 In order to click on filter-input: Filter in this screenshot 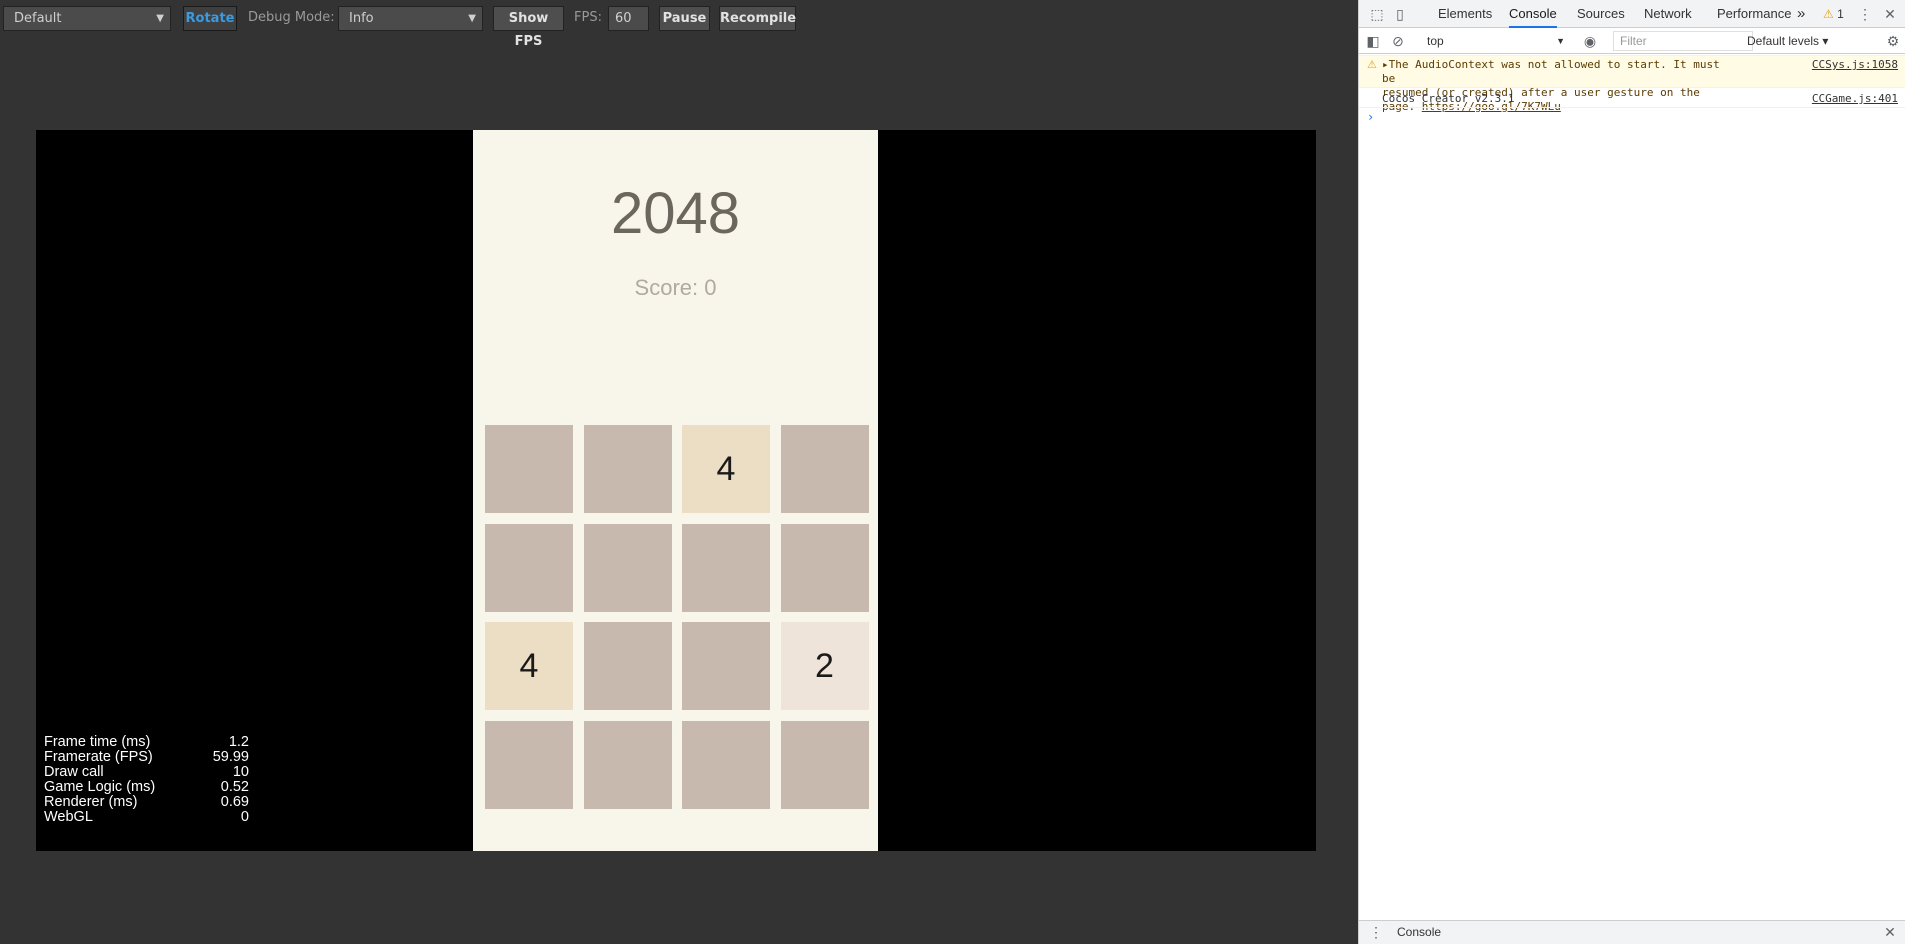, I will do `click(1683, 41)`.